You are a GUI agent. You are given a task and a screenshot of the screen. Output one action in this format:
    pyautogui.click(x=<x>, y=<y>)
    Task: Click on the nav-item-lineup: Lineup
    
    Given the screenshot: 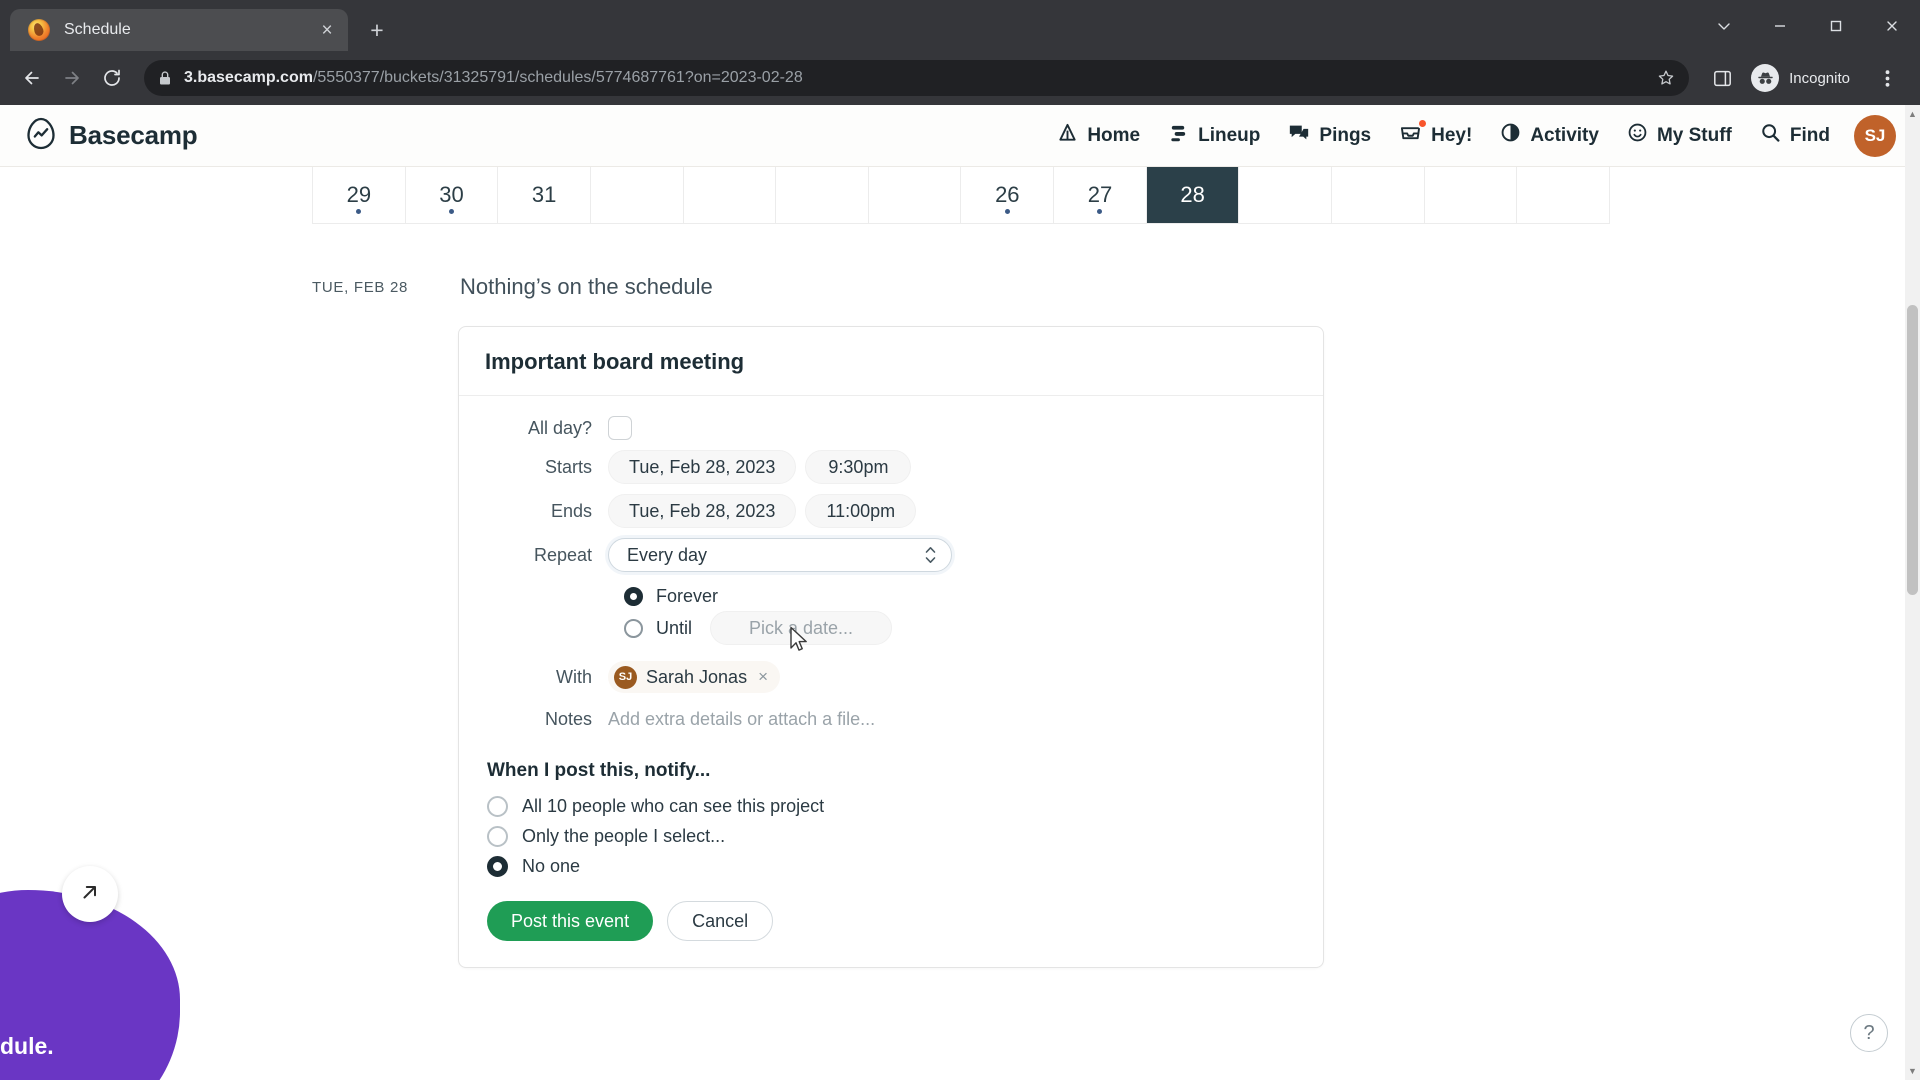 What is the action you would take?
    pyautogui.click(x=1214, y=135)
    